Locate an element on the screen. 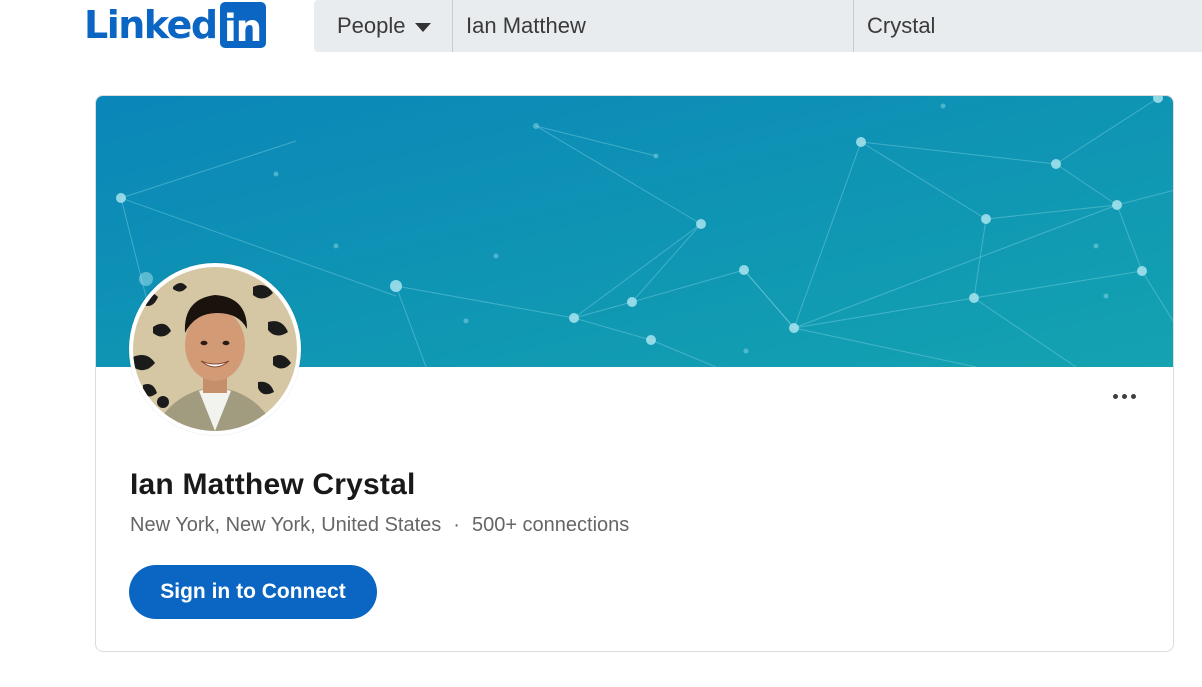 The height and width of the screenshot is (687, 1202). first-name-value: Ian Matthew is located at coordinates (526, 25).